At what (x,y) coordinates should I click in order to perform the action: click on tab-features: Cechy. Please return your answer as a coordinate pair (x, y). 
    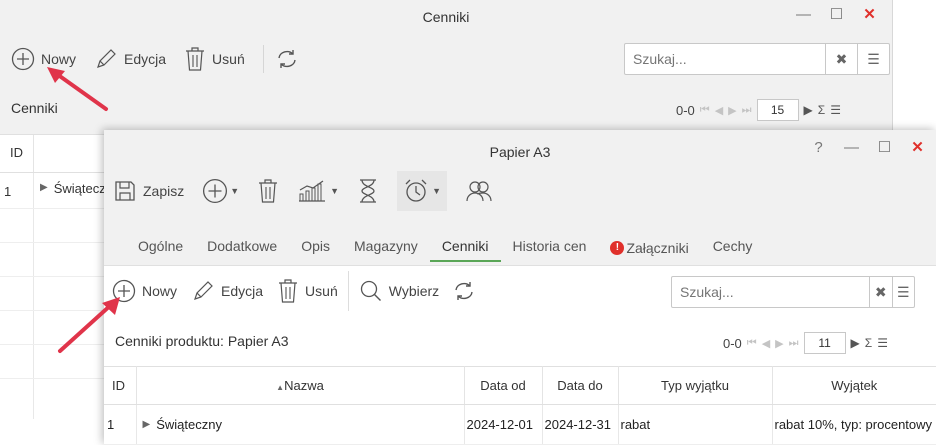
    Looking at the image, I should click on (733, 248).